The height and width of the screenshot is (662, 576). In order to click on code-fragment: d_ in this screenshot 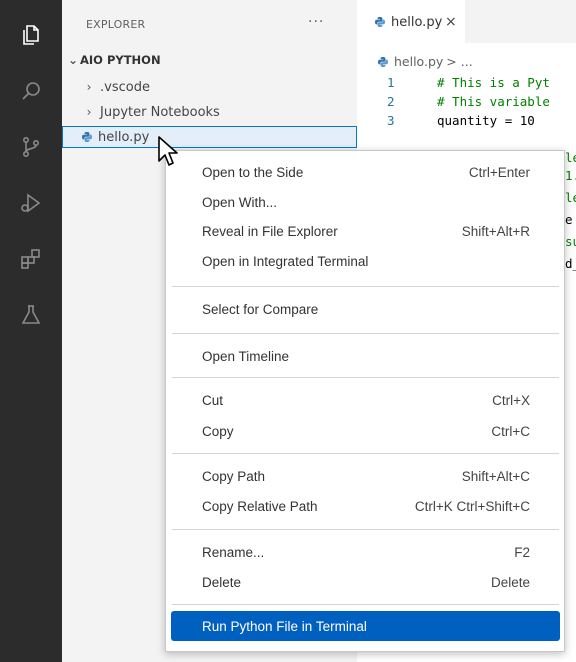, I will do `click(570, 263)`.